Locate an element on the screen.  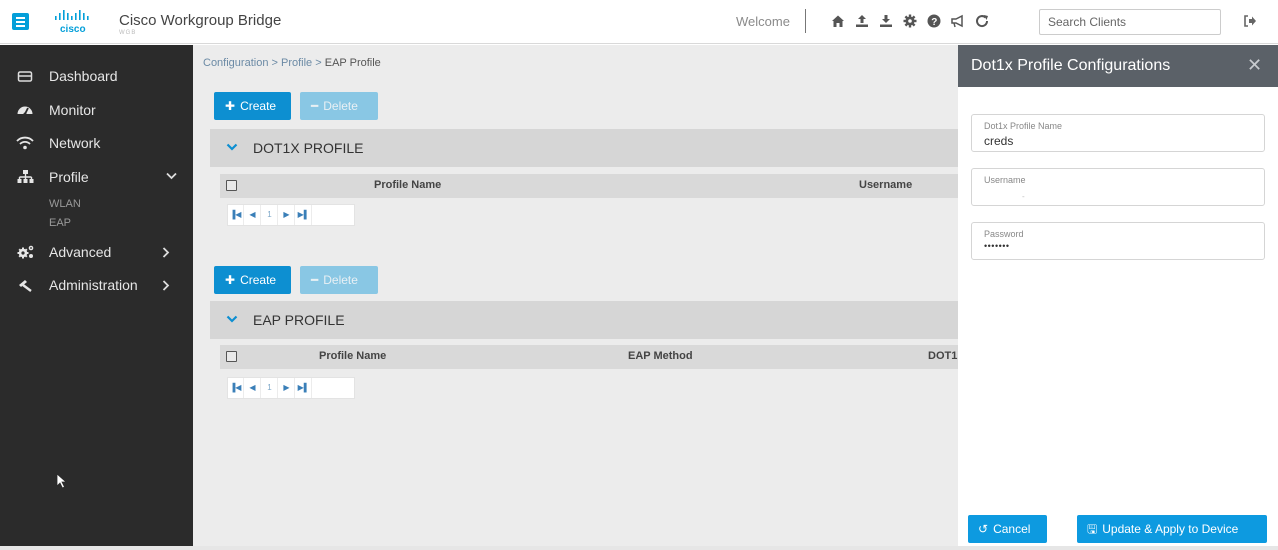
dot1x-section-header: DOT1X PROFILE is located at coordinates (584, 148).